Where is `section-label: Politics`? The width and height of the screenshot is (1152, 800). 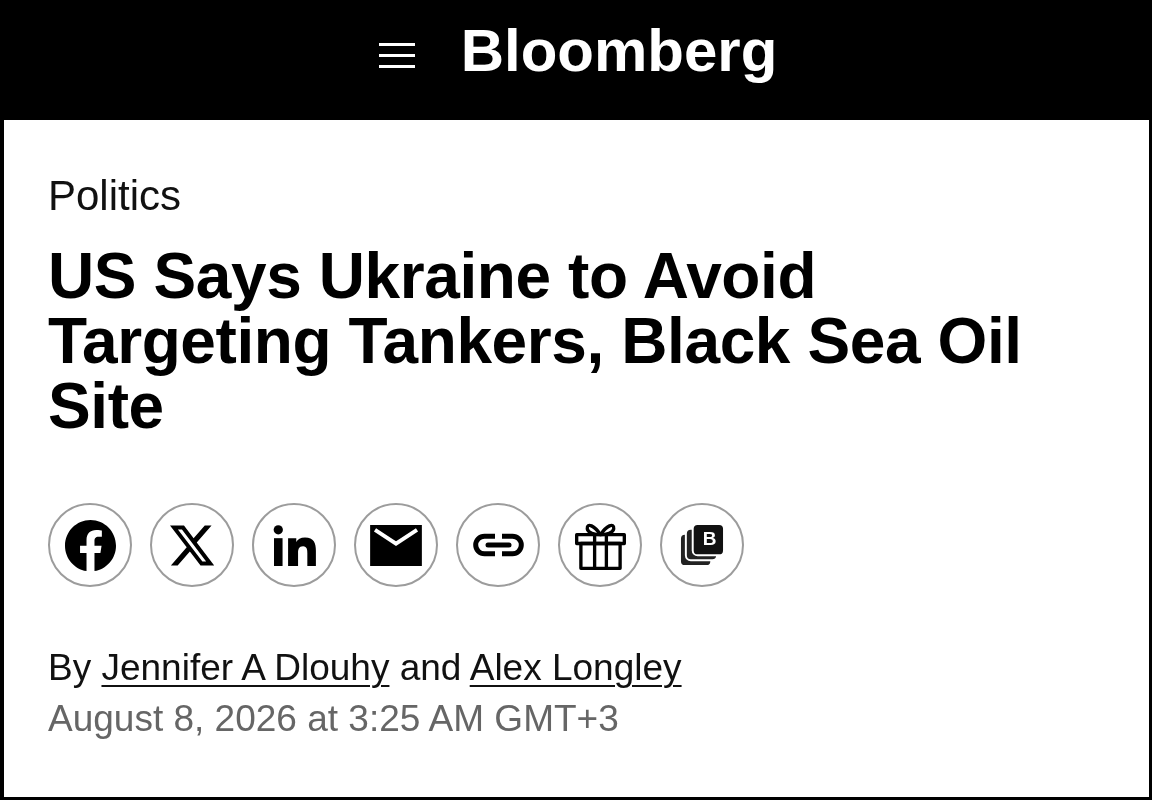
section-label: Politics is located at coordinates (115, 196).